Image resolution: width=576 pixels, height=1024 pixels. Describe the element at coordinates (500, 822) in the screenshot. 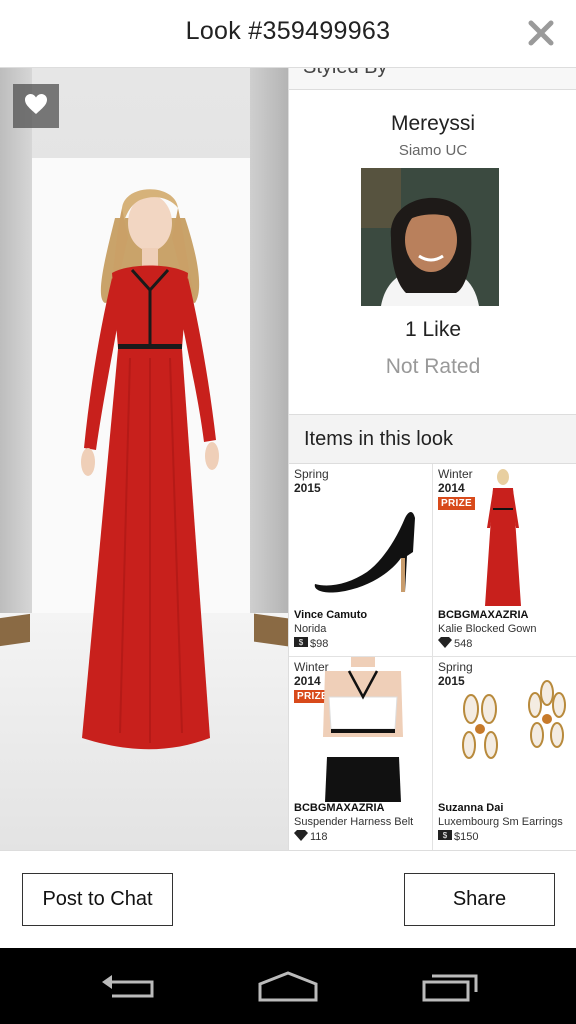

I see `item-name: Luxembourg Sm Earrings` at that location.